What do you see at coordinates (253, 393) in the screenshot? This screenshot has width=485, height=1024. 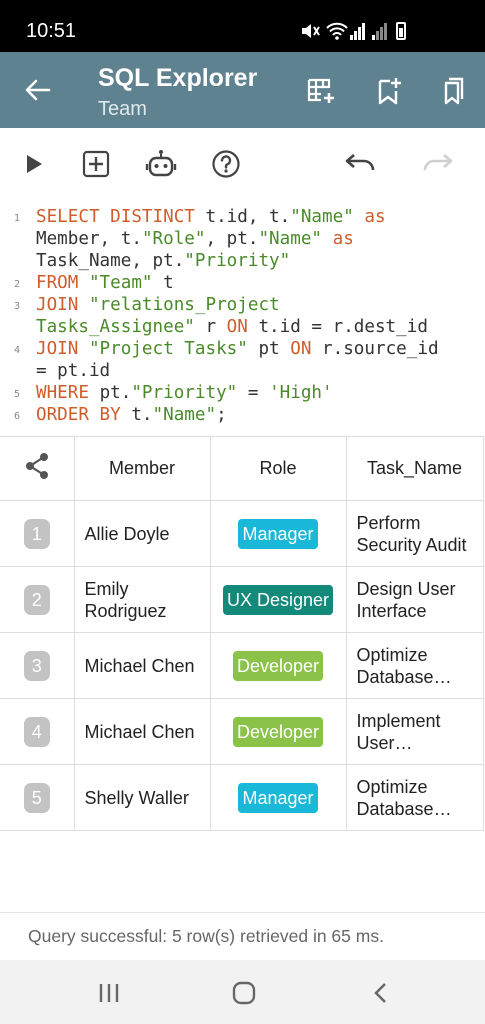 I see `code-token: =` at bounding box center [253, 393].